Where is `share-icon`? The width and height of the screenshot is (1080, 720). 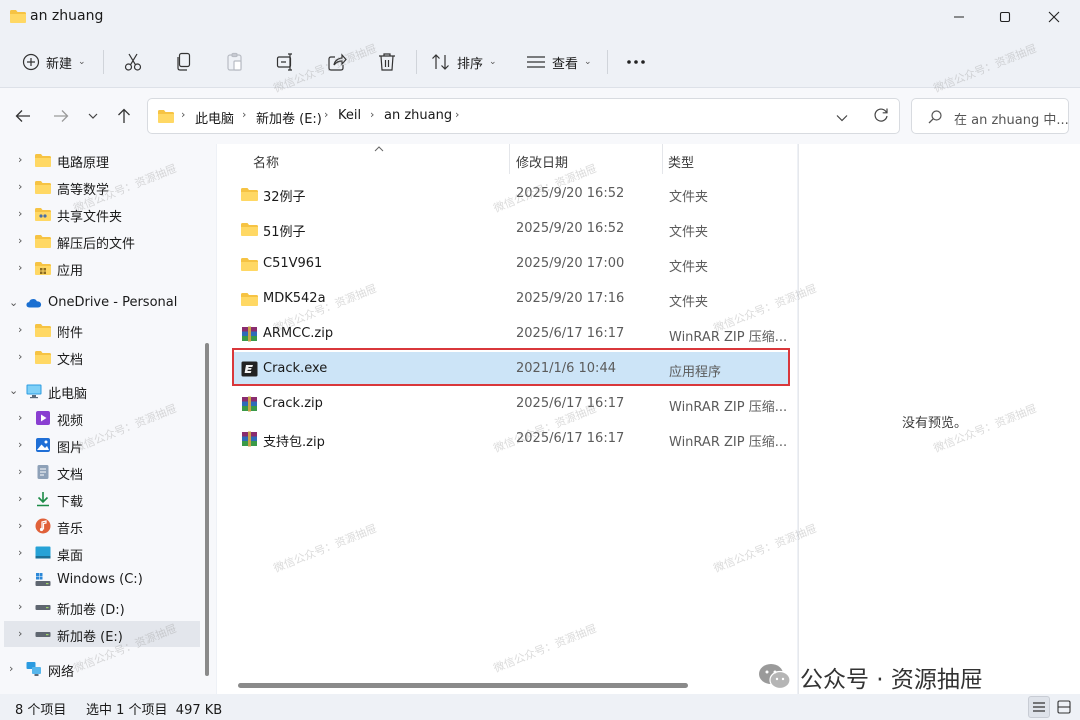
share-icon is located at coordinates (337, 62).